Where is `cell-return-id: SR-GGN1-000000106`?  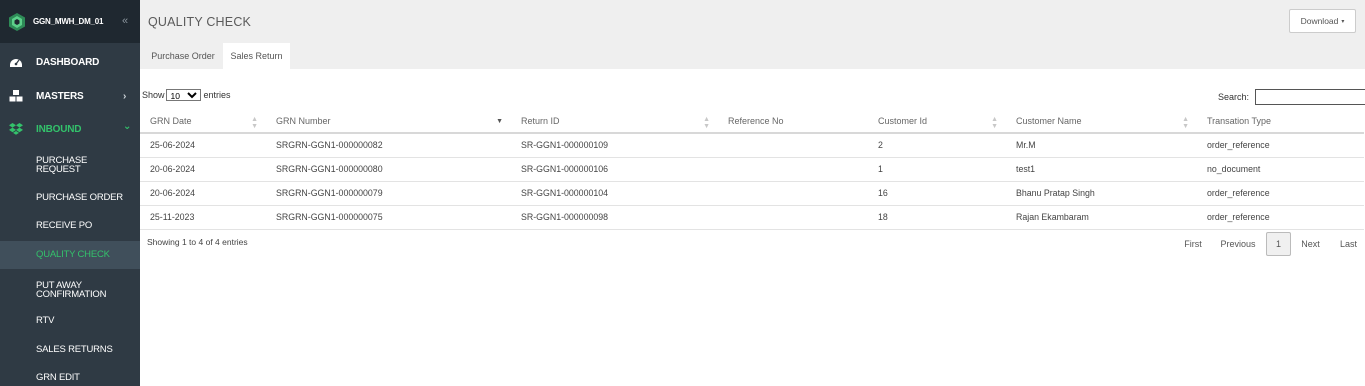 cell-return-id: SR-GGN1-000000106 is located at coordinates (614, 168).